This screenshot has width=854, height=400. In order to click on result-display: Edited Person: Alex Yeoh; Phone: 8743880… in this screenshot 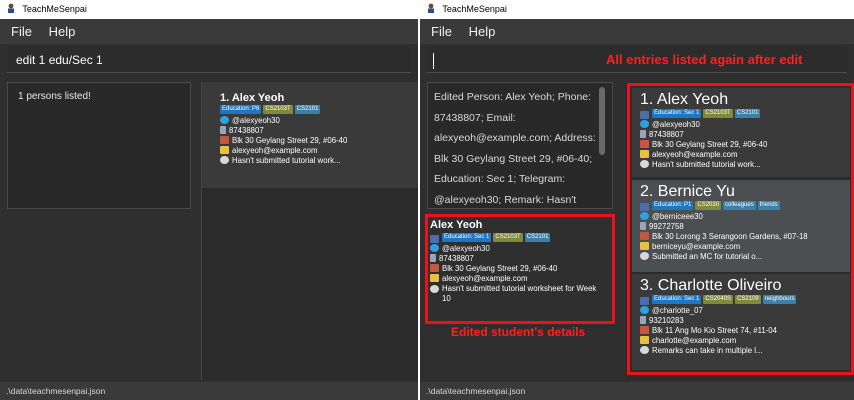, I will do `click(520, 145)`.